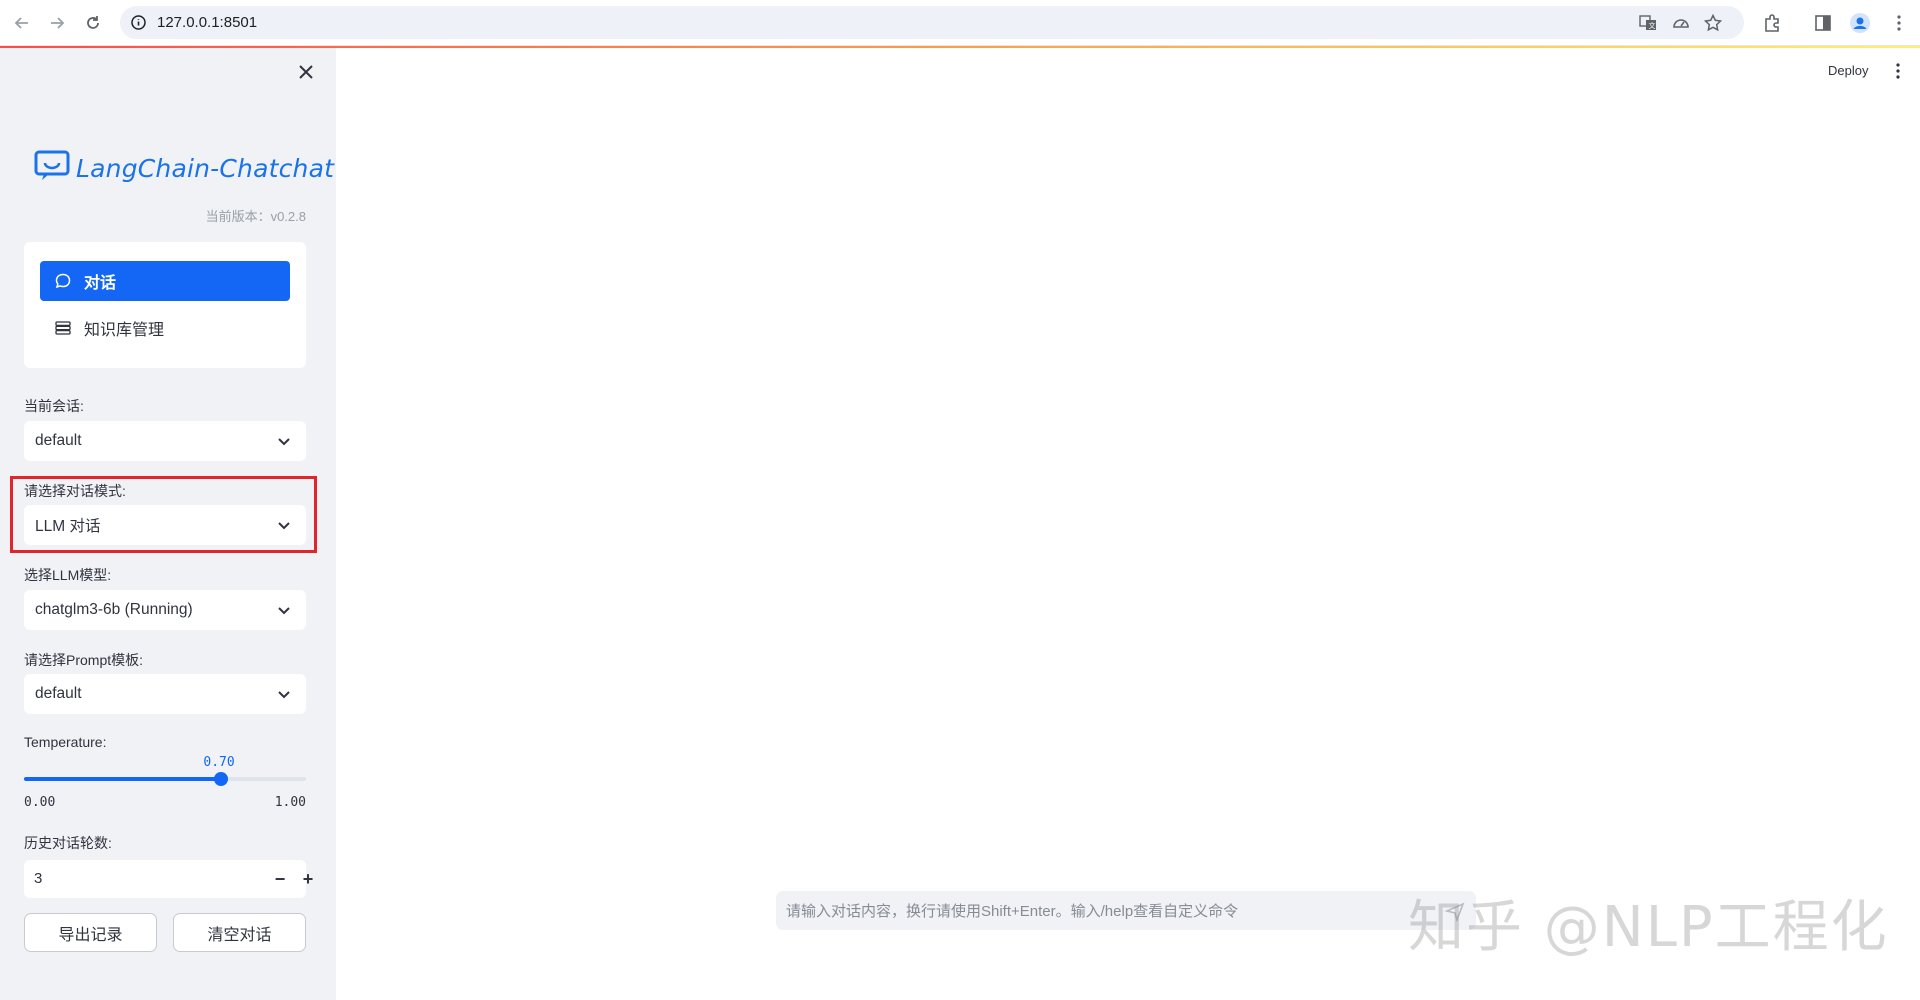 Image resolution: width=1920 pixels, height=1000 pixels. I want to click on slider-track, so click(165, 779).